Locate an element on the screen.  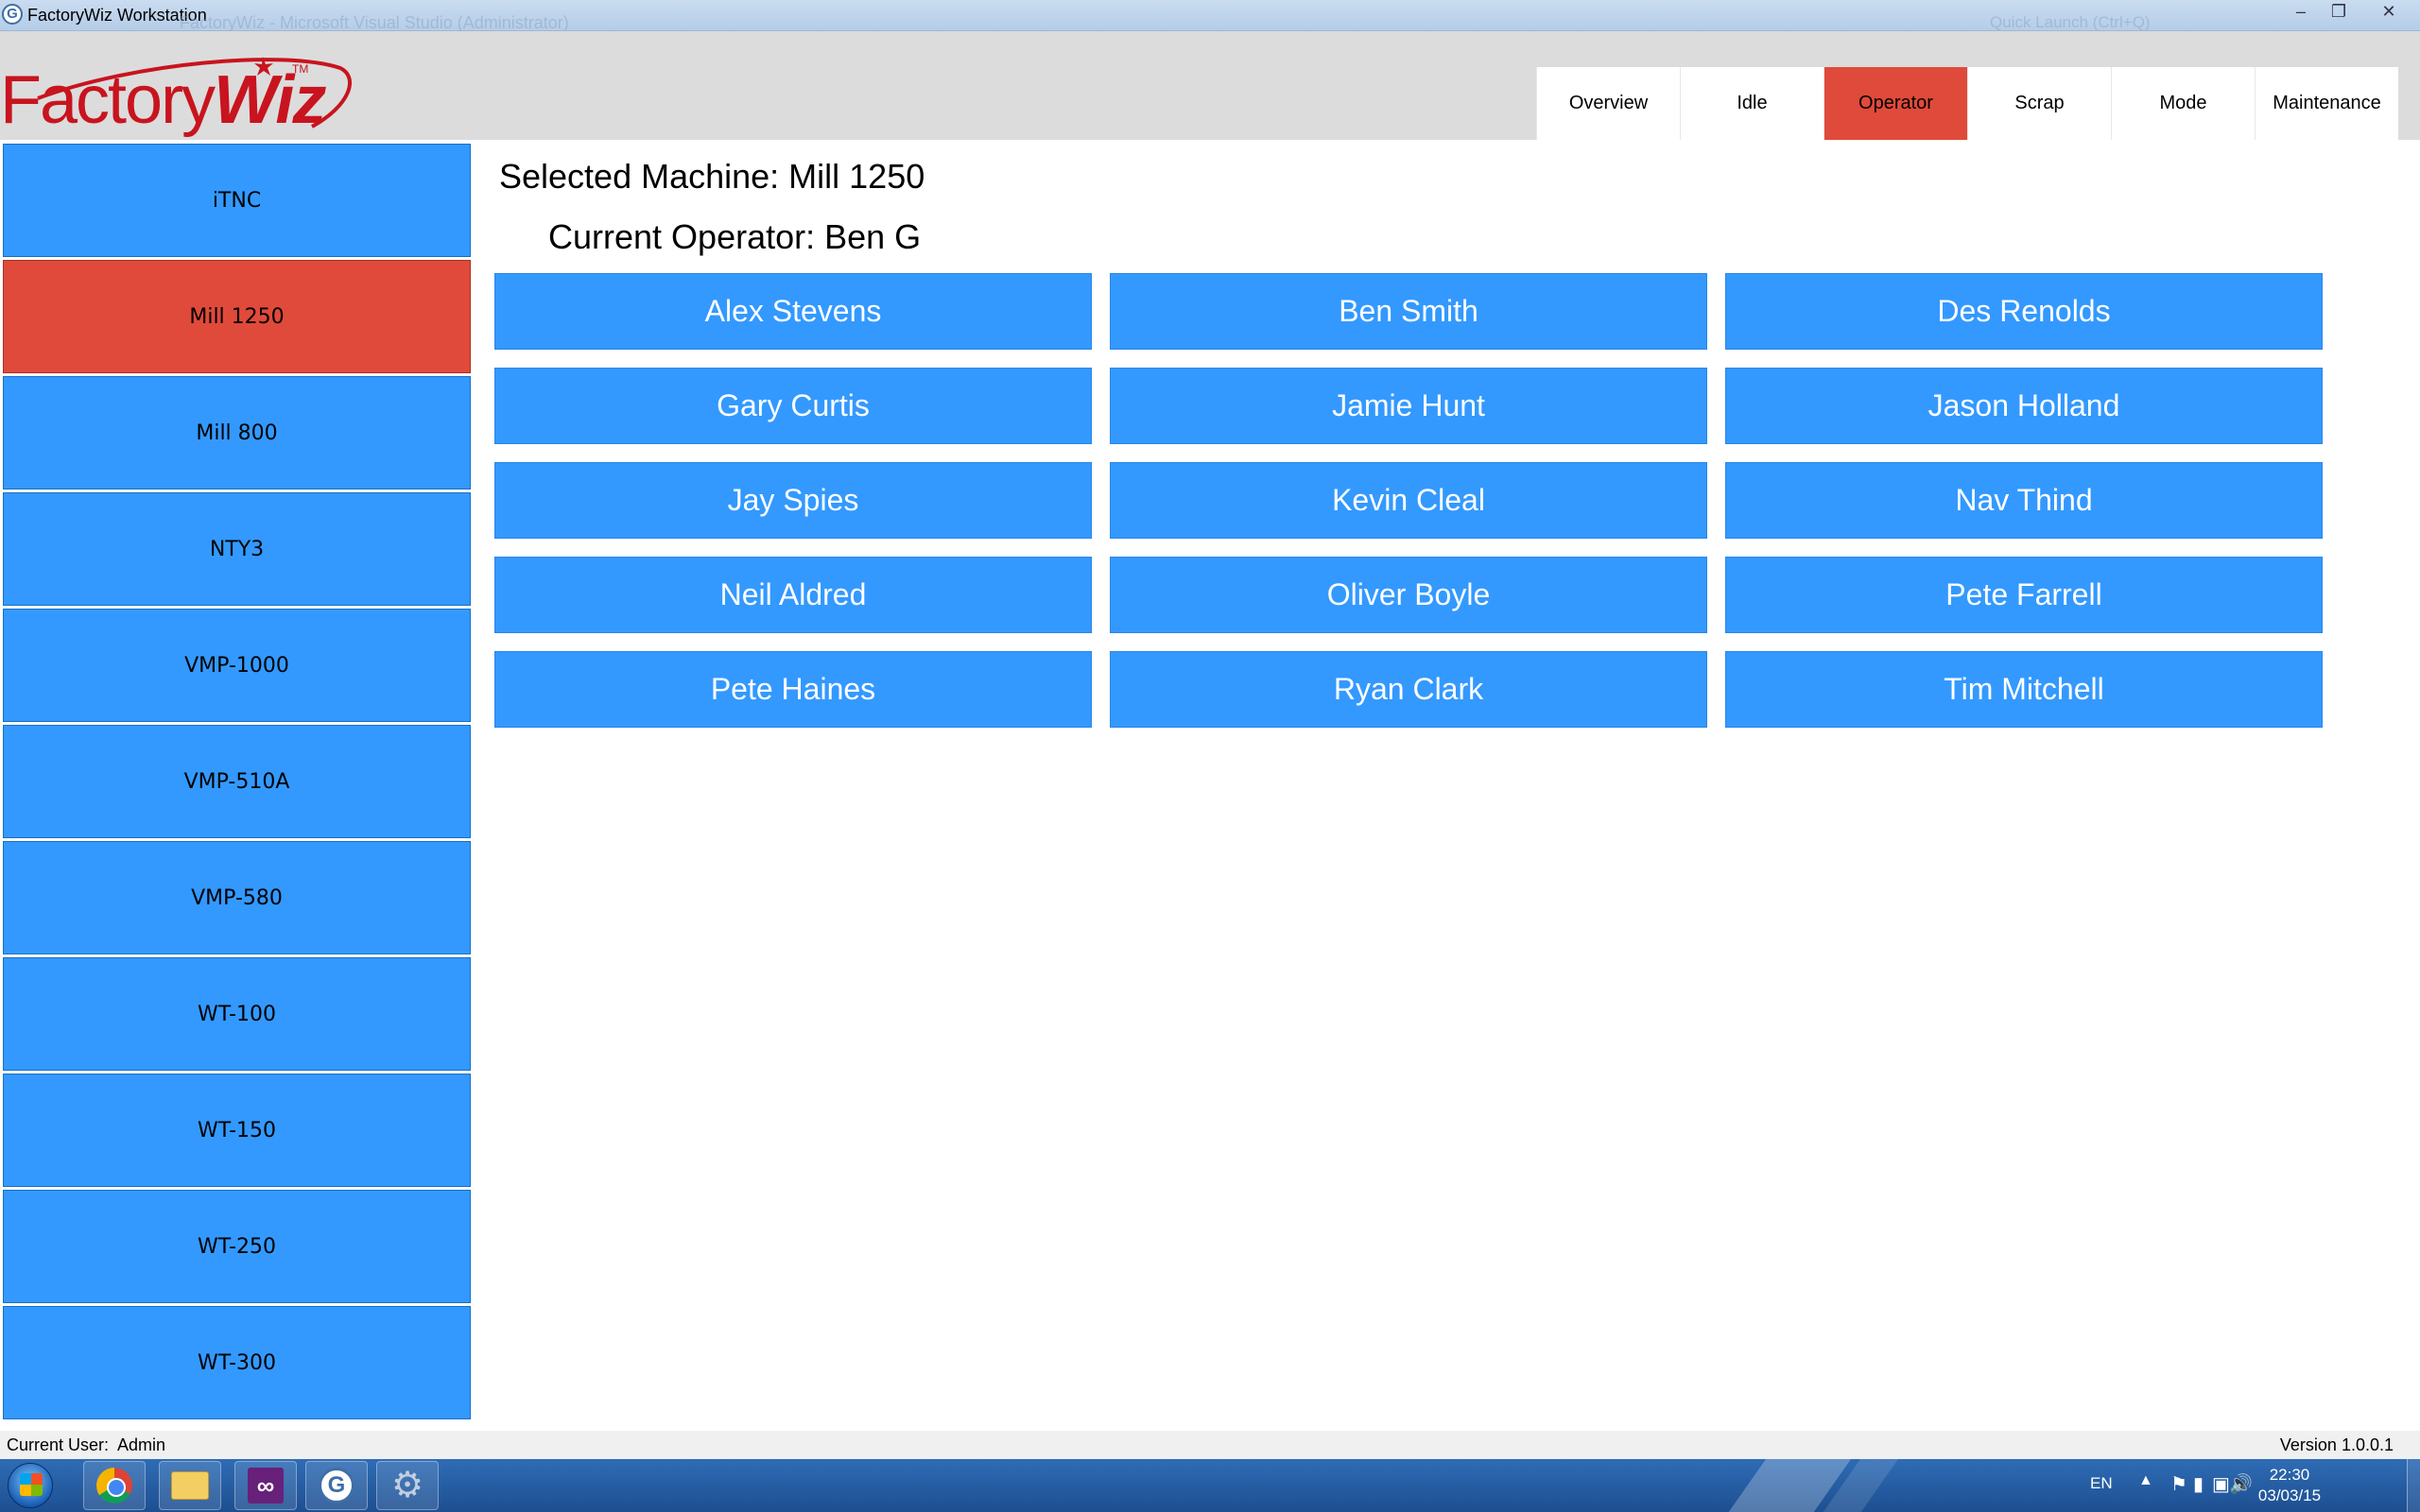
factorywiz-icon: G is located at coordinates (336, 1485).